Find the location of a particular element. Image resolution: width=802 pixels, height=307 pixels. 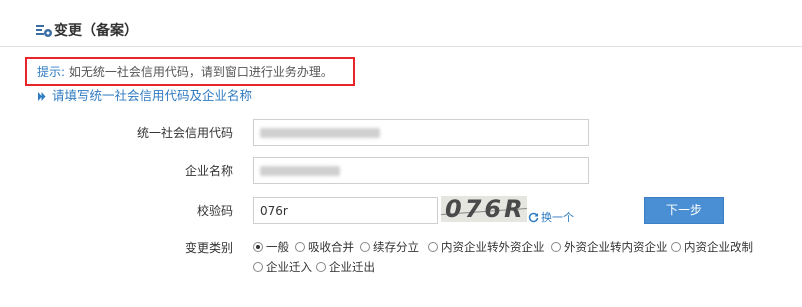

double-arrow-right-icon is located at coordinates (42, 96).